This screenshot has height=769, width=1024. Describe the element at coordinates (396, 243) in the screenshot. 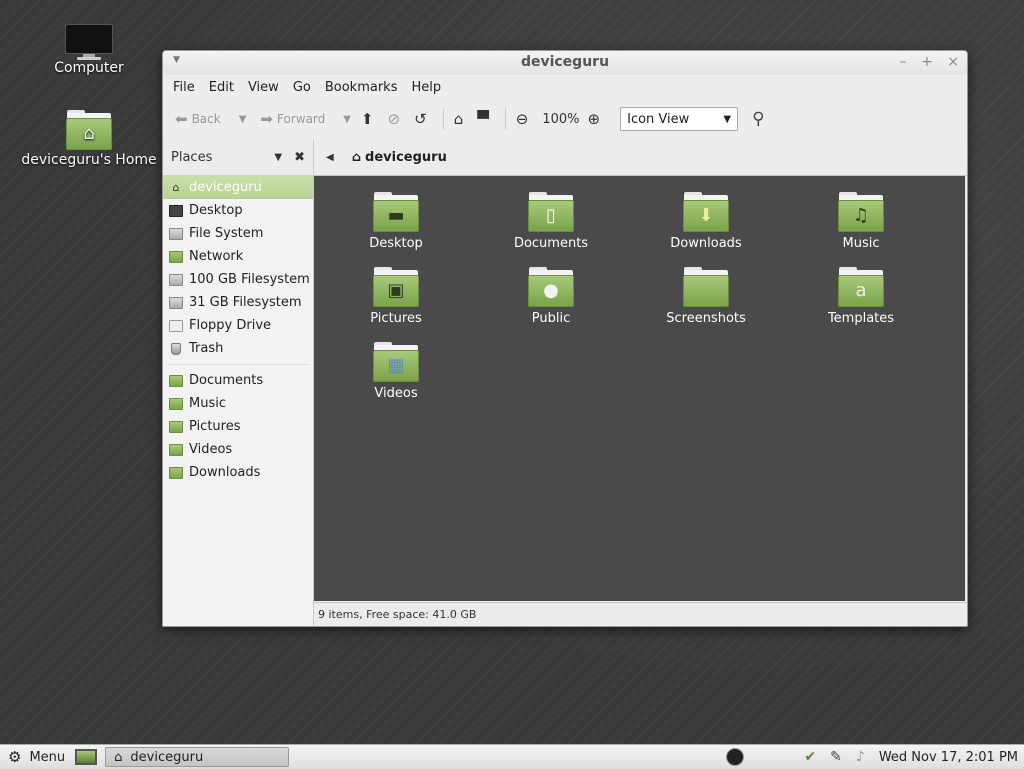

I see `folder-label: Desktop` at that location.